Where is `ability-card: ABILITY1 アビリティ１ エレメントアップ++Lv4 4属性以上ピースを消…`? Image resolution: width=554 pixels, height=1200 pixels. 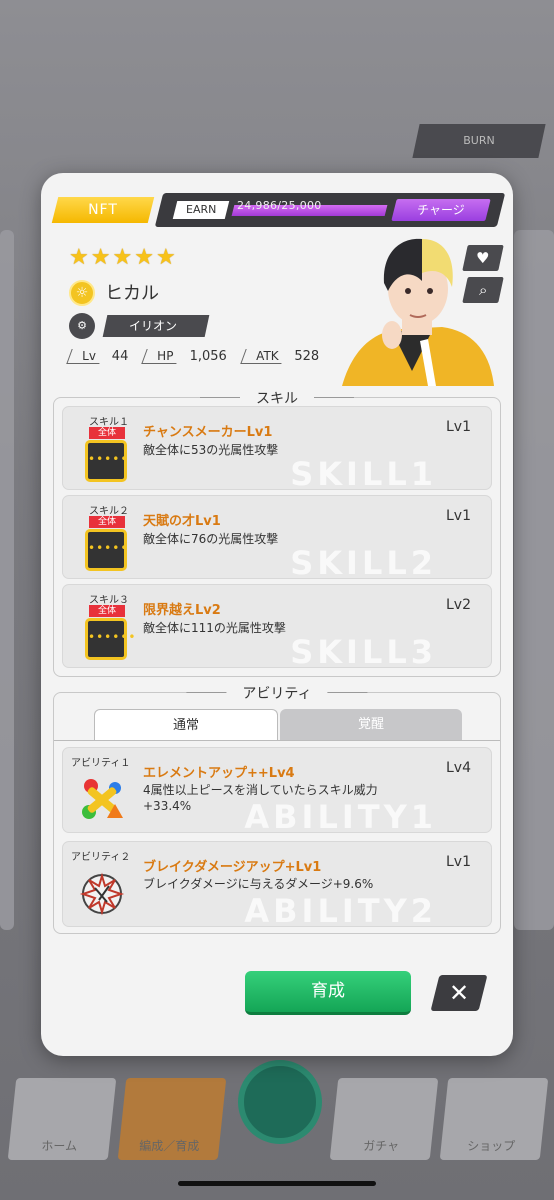 ability-card: ABILITY1 アビリティ１ エレメントアップ++Lv4 4属性以上ピースを消… is located at coordinates (277, 790).